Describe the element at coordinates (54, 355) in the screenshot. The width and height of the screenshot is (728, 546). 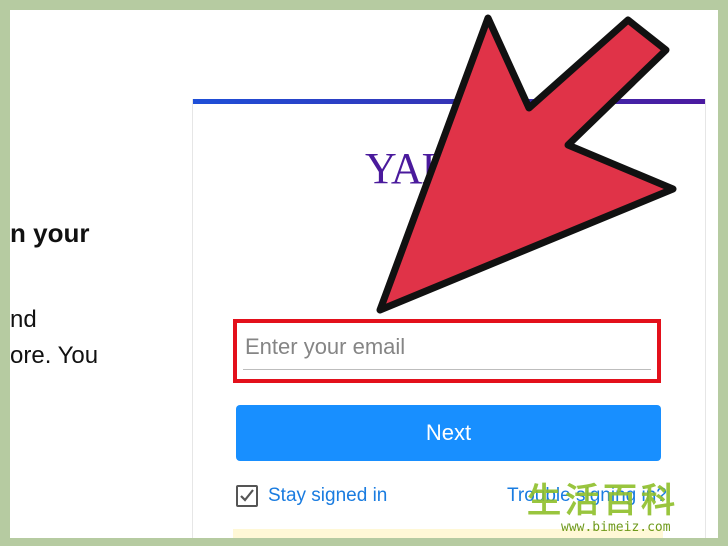
I see `background-text-fragment-2: ore. You` at that location.